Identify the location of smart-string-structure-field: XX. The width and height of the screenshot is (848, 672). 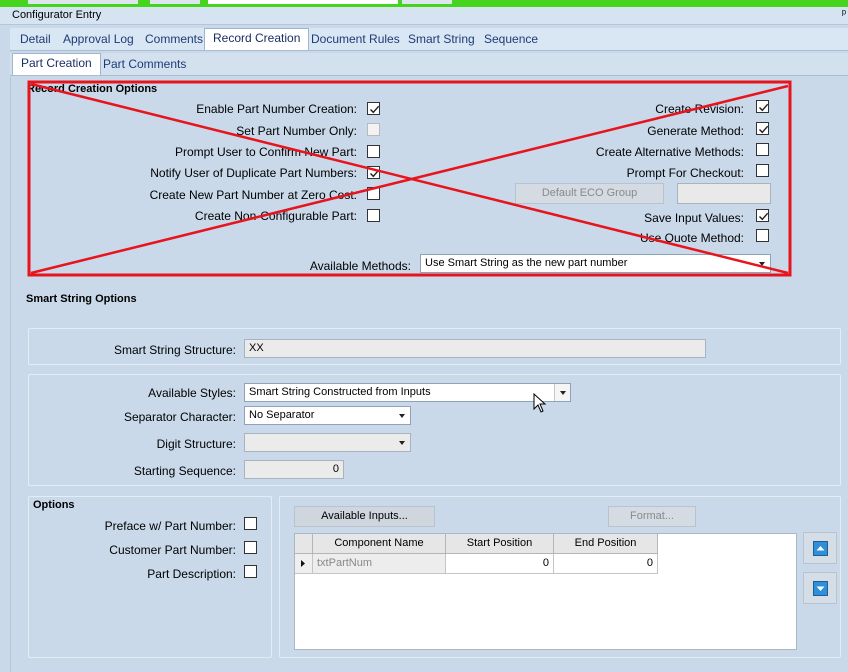
(475, 348).